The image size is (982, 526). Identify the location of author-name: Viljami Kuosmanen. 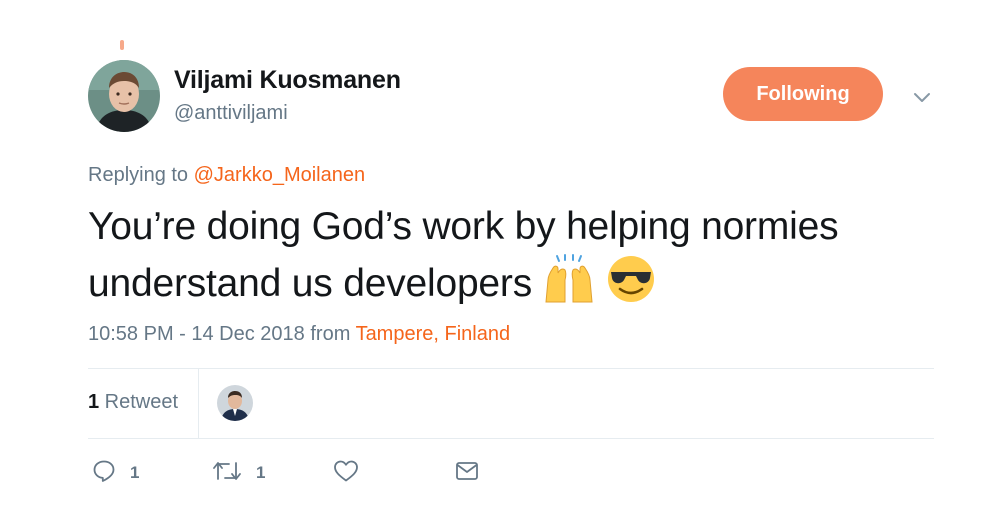
(287, 80).